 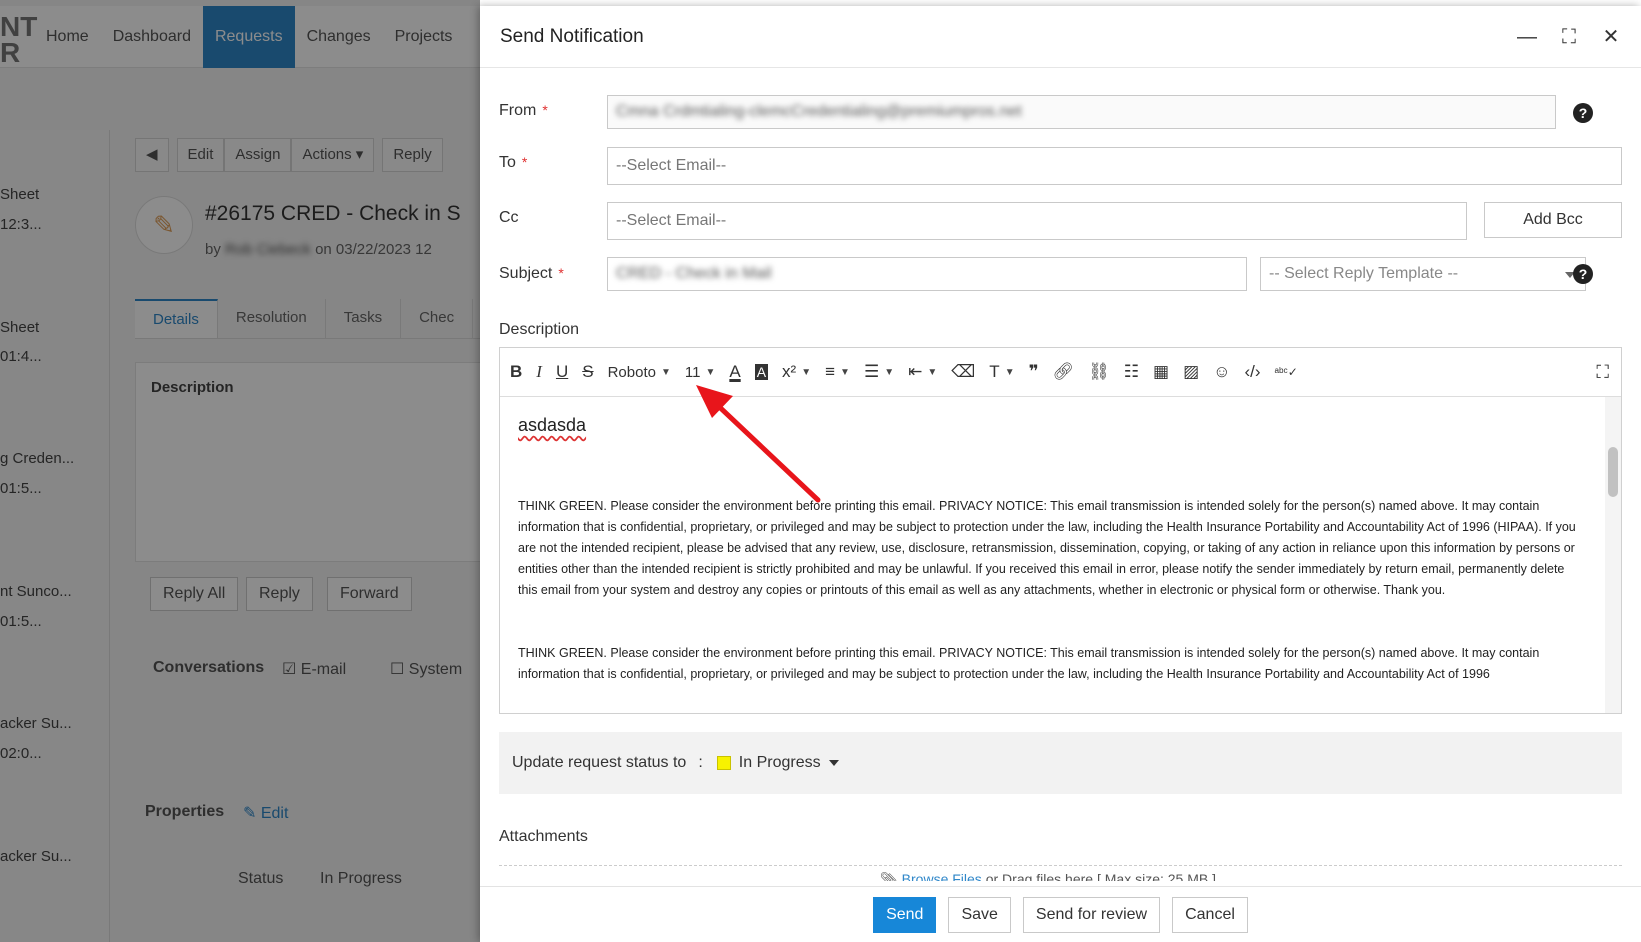 I want to click on dialog-footer: Send Save Send for review Cancel, so click(x=1060, y=914).